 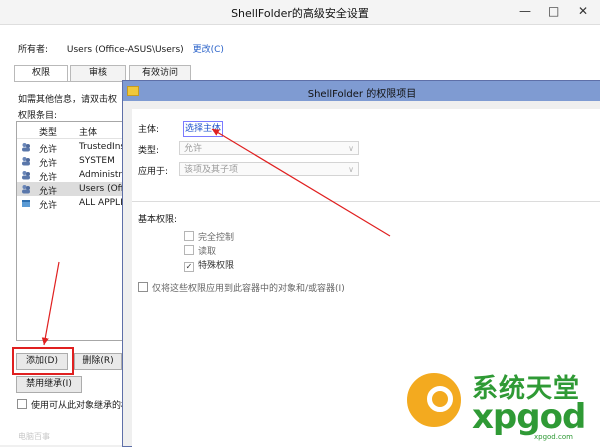 I want to click on watermark-logo-icon, so click(x=434, y=400).